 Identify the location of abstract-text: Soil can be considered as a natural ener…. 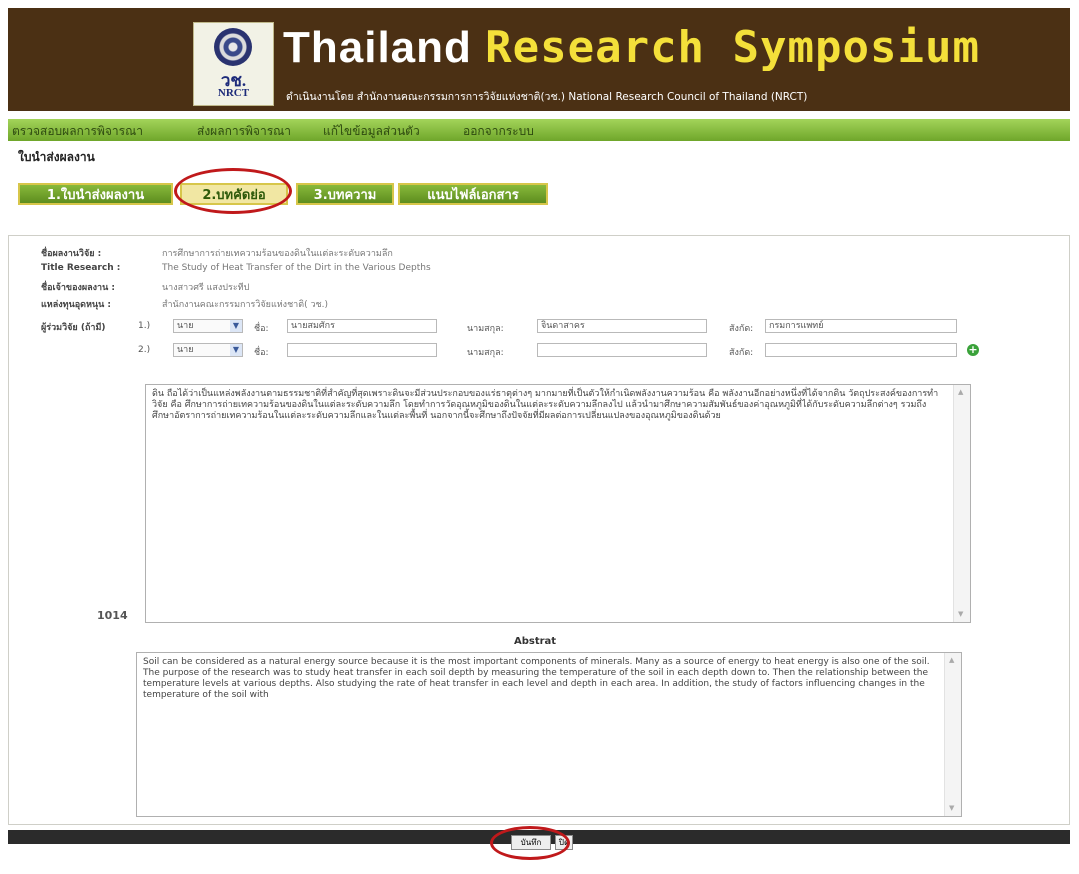
(536, 678).